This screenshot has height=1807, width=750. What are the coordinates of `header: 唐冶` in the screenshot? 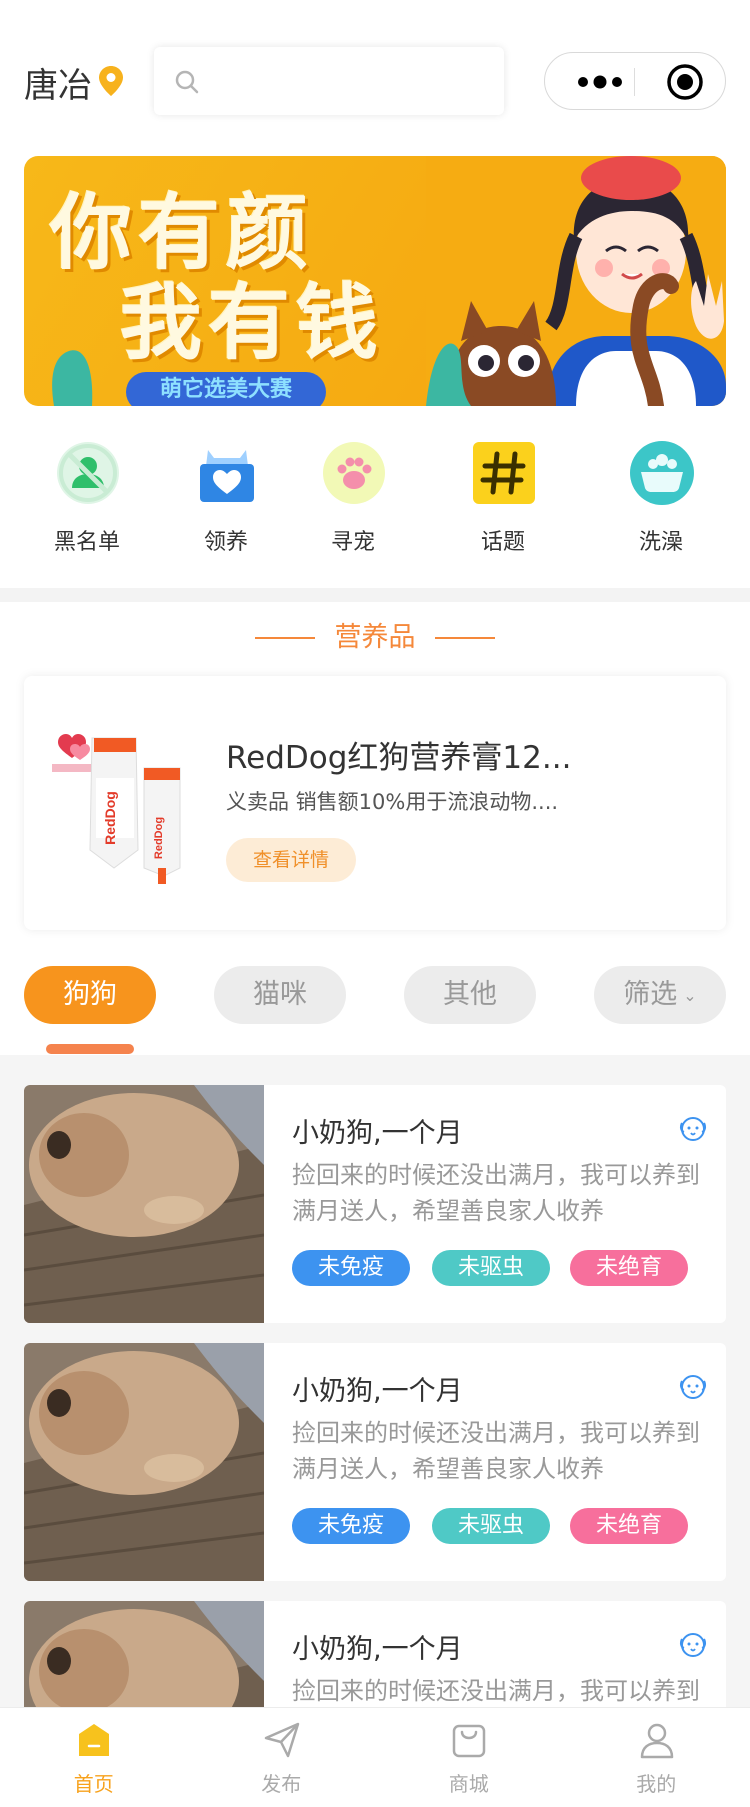 It's located at (375, 75).